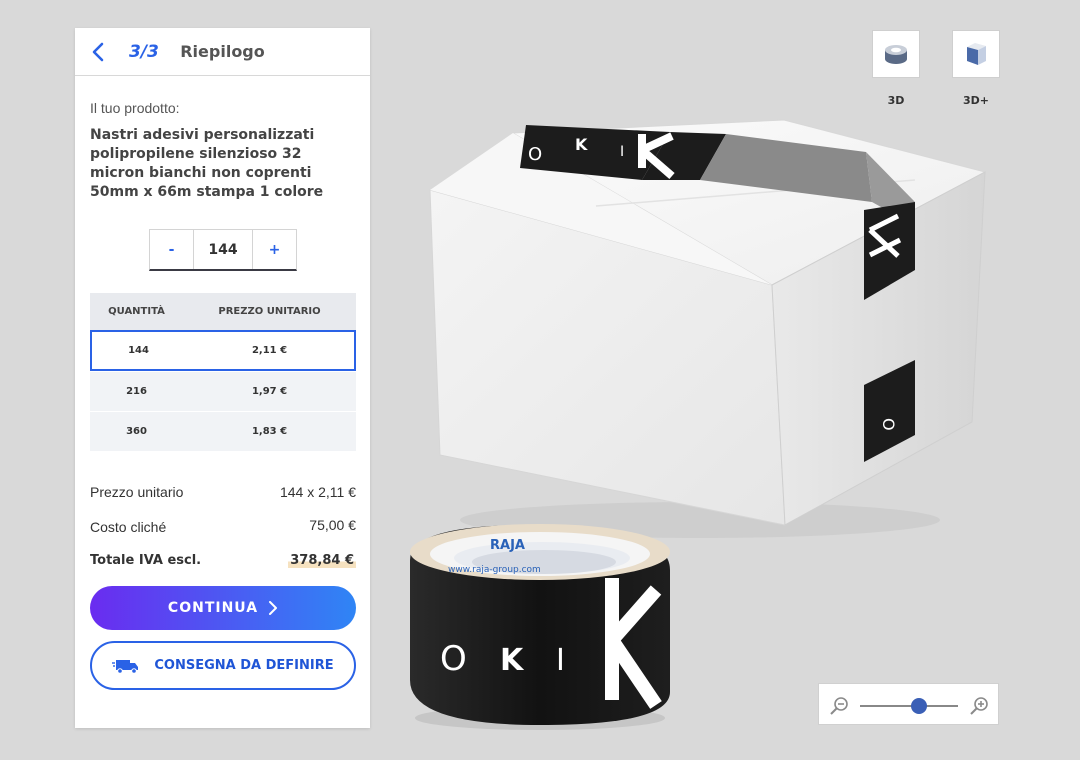  I want to click on tape-roll-icon, so click(896, 54).